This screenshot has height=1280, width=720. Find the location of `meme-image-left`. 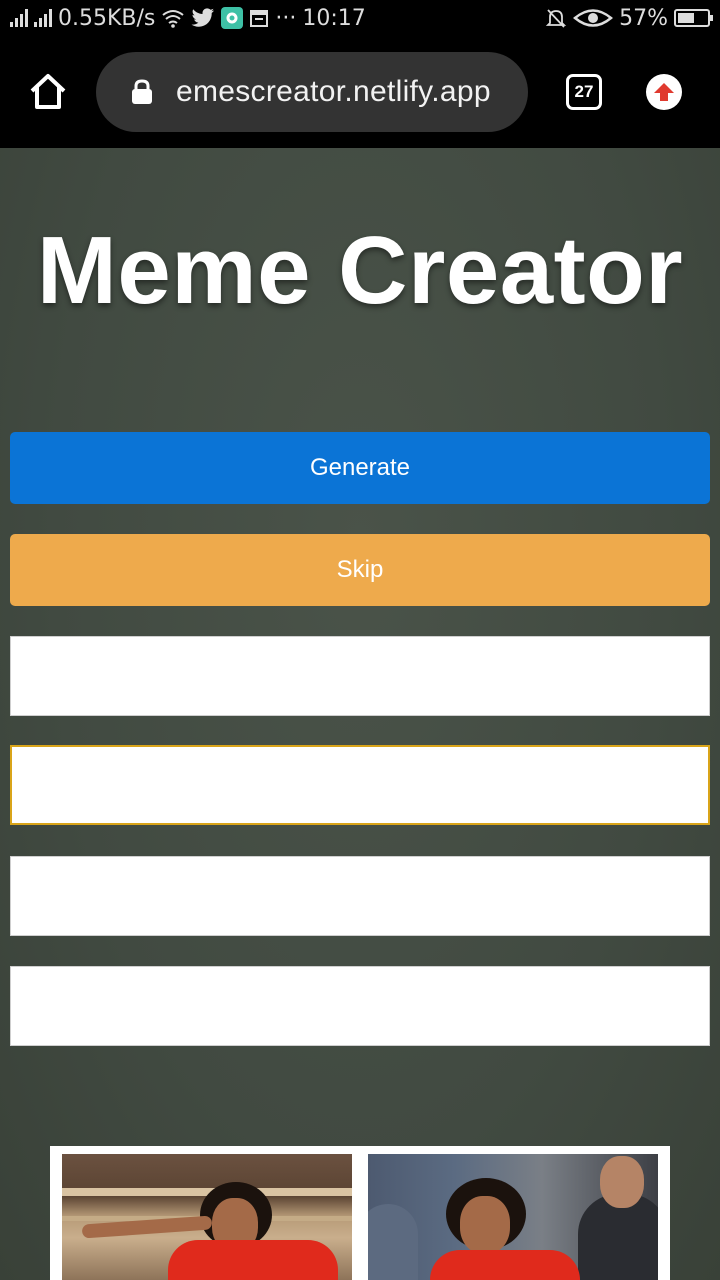

meme-image-left is located at coordinates (207, 1217).